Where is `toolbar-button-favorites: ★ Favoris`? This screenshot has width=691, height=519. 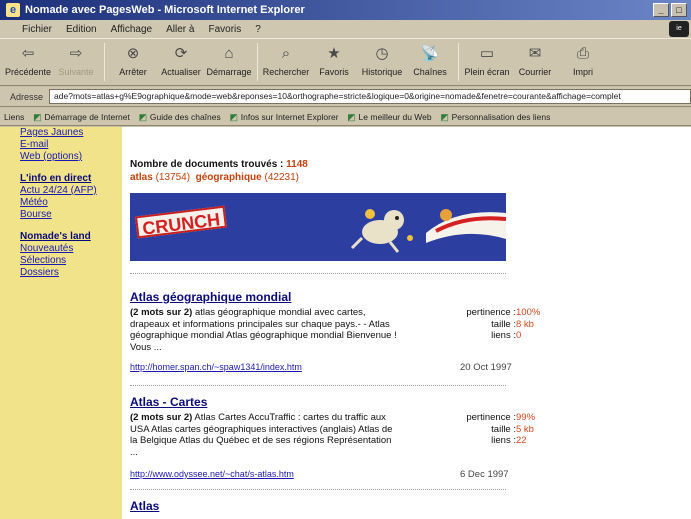 toolbar-button-favorites: ★ Favoris is located at coordinates (334, 62).